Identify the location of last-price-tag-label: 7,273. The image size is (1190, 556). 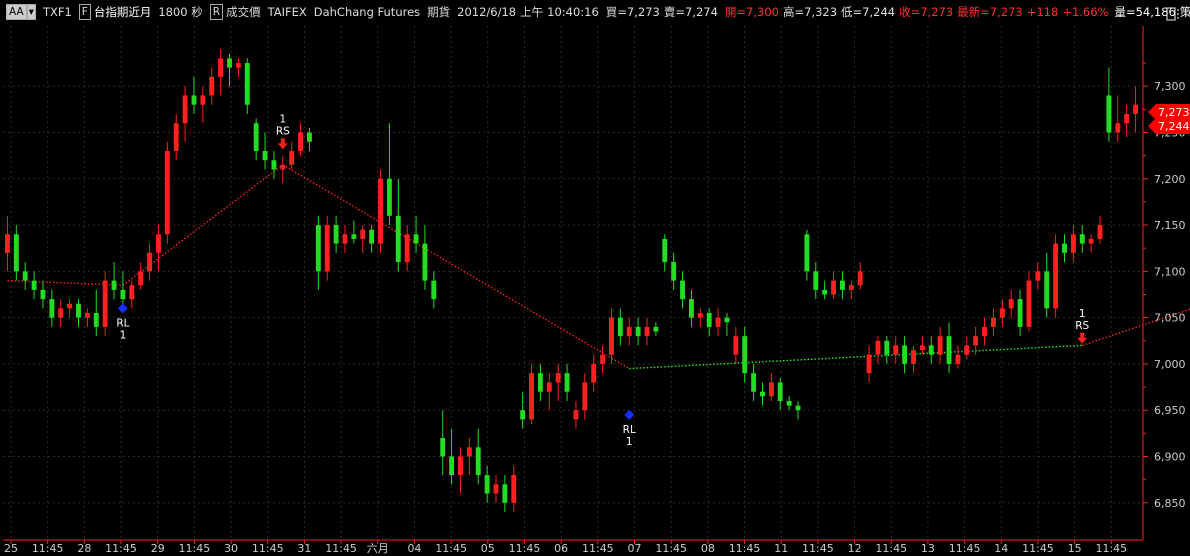
(1174, 112).